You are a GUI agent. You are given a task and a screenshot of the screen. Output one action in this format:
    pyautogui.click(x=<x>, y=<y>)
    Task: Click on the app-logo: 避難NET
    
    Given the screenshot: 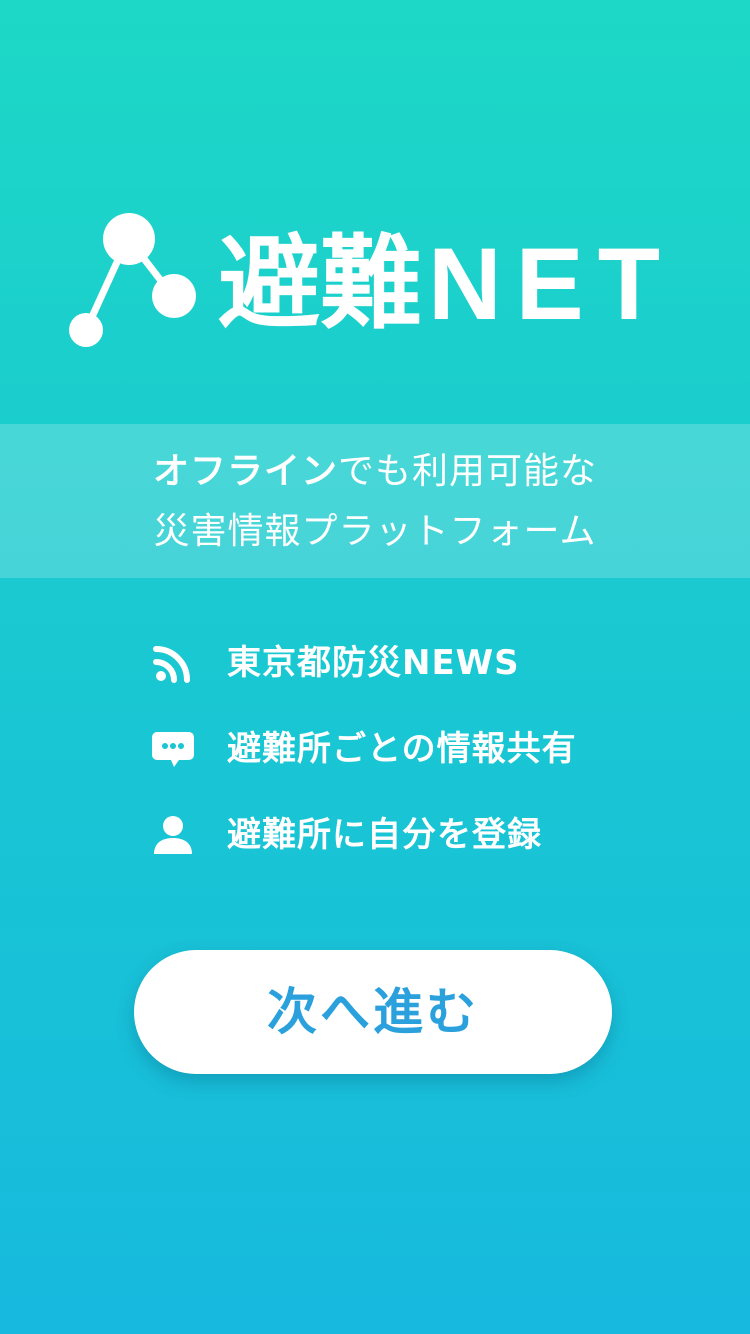 What is the action you would take?
    pyautogui.click(x=375, y=280)
    